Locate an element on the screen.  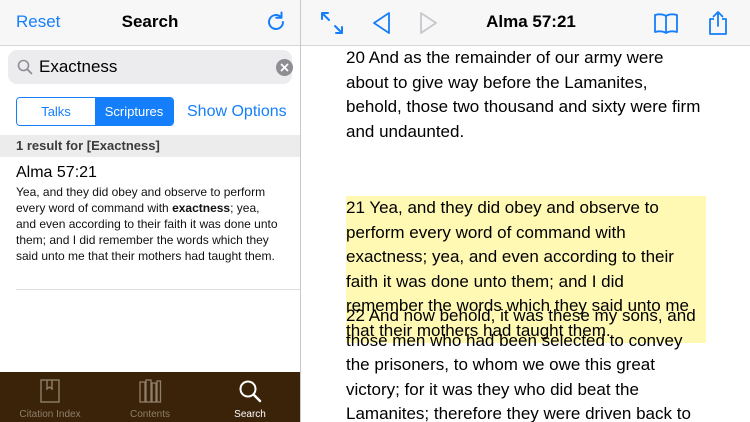
show-options-button: Show Options is located at coordinates (237, 112).